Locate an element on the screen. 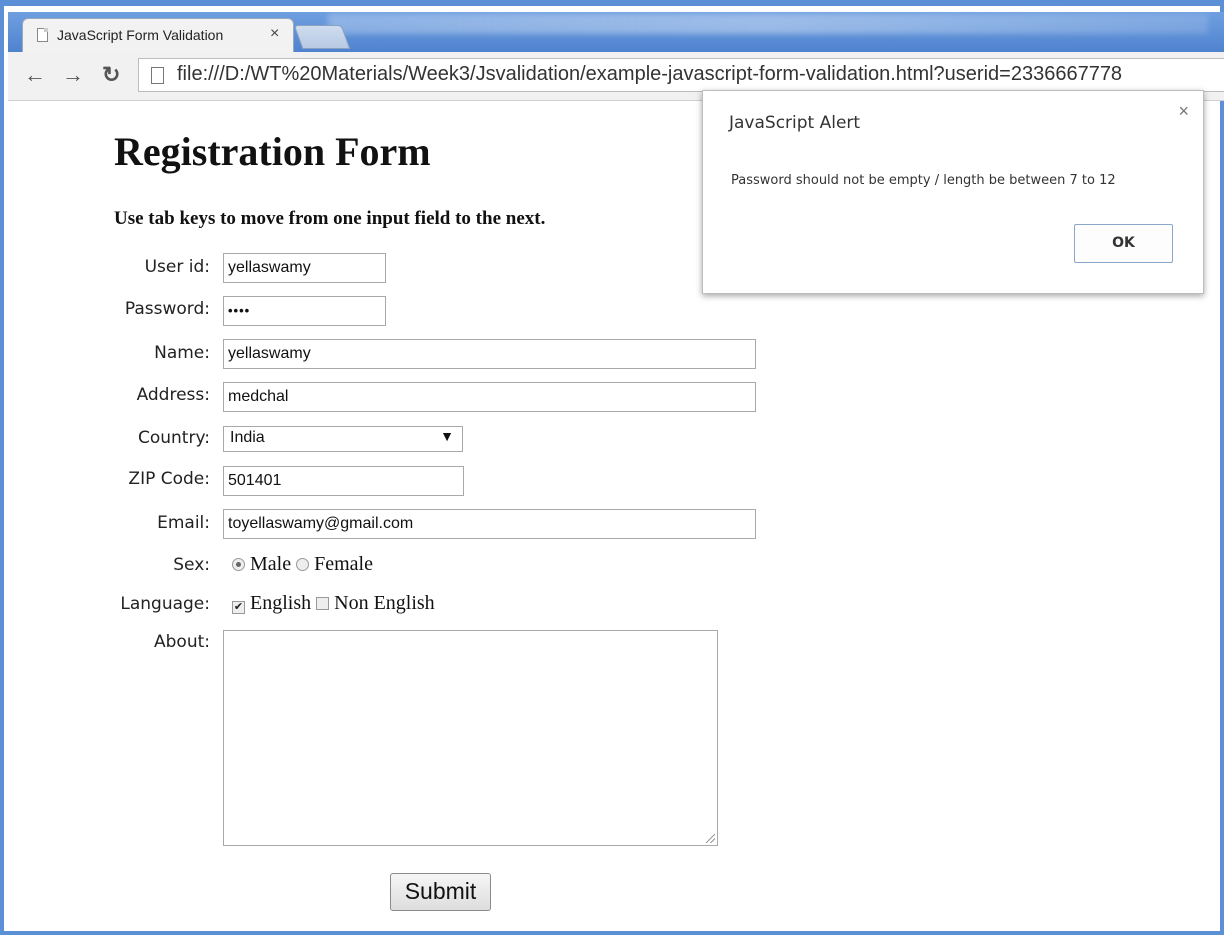 The width and height of the screenshot is (1224, 935). alert-title: JavaScript Alert is located at coordinates (795, 123).